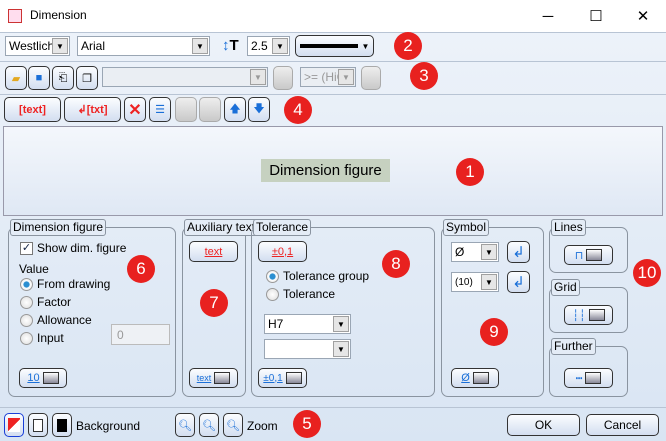 This screenshot has height=441, width=666. What do you see at coordinates (396, 264) in the screenshot?
I see `badge-8: 8` at bounding box center [396, 264].